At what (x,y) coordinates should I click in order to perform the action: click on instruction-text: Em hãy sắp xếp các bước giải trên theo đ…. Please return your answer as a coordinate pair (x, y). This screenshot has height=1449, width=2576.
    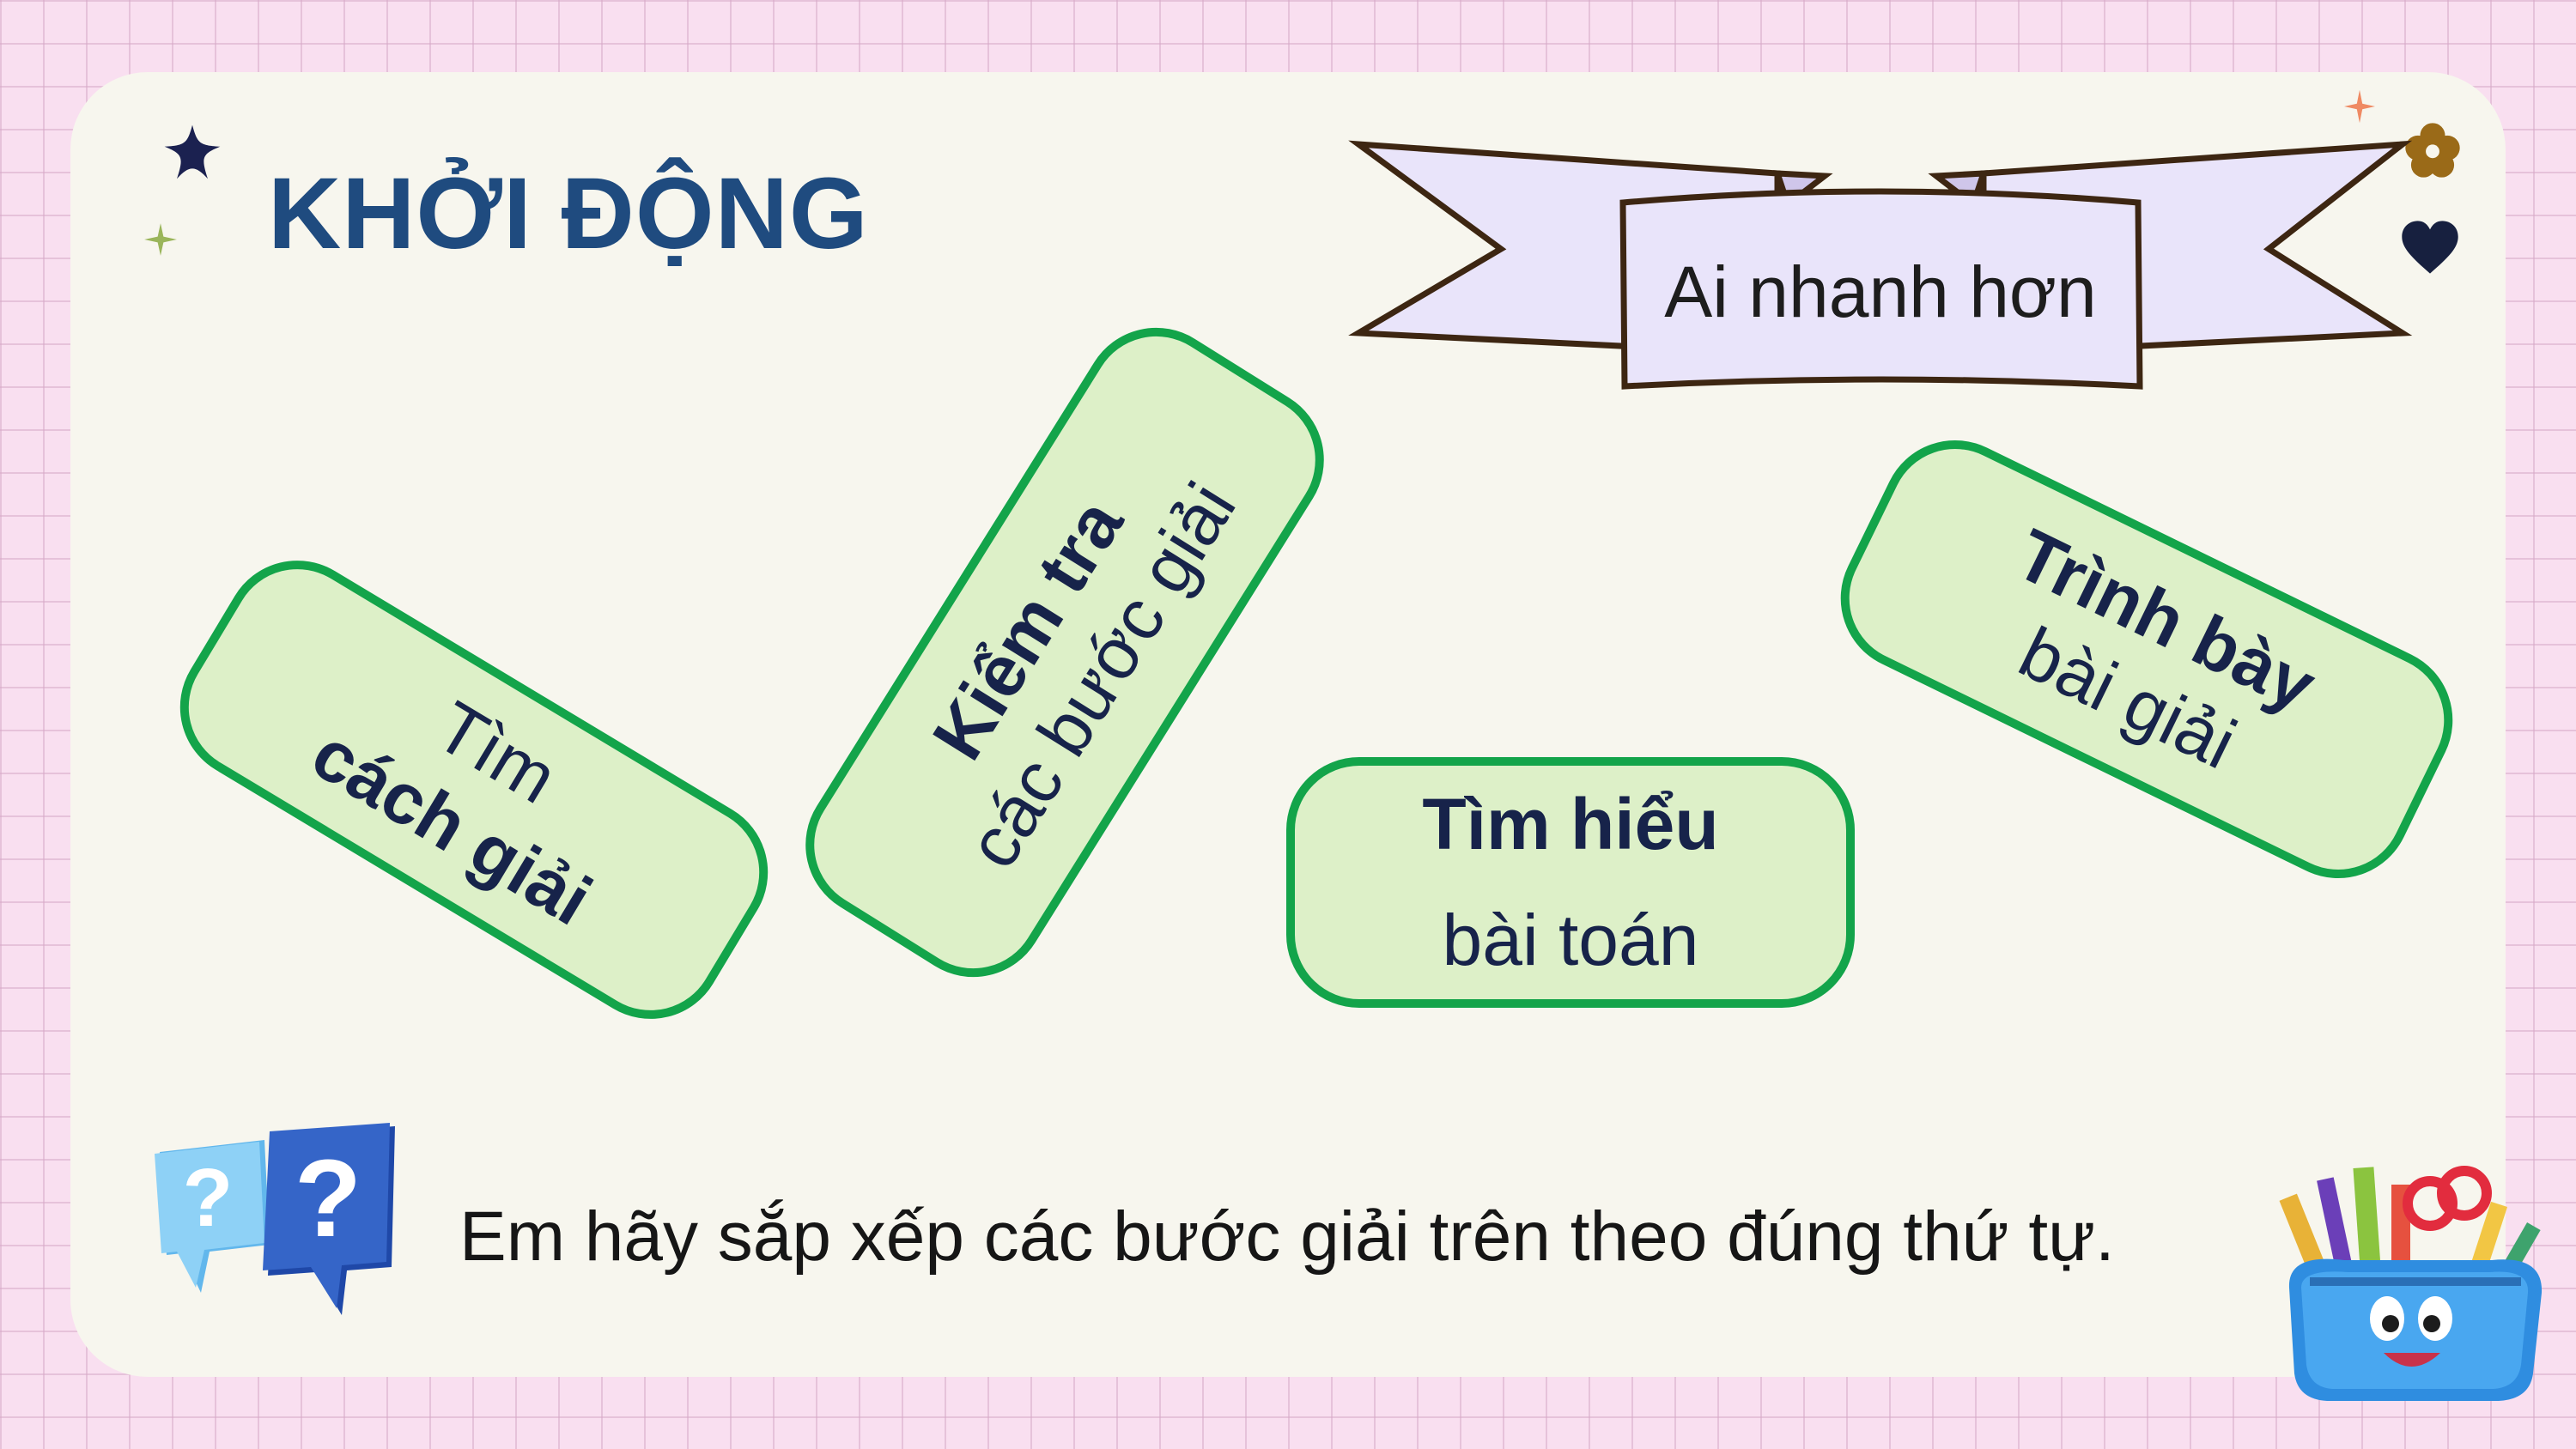
    Looking at the image, I should click on (1287, 1236).